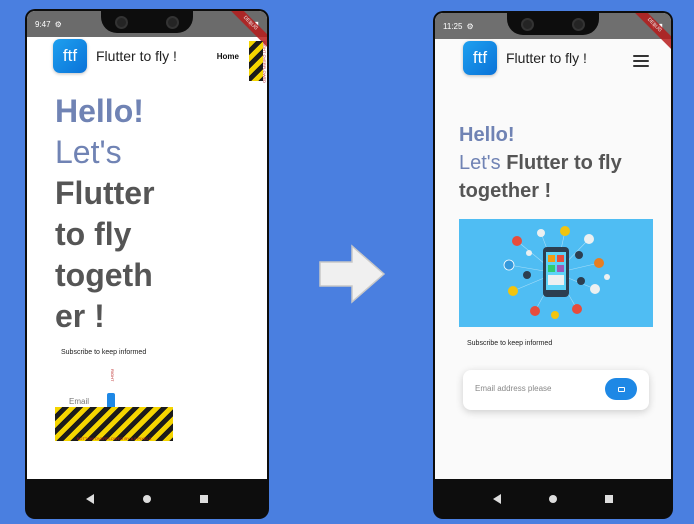  What do you see at coordinates (564, 163) in the screenshot?
I see `brand-text: Flutter to fly` at bounding box center [564, 163].